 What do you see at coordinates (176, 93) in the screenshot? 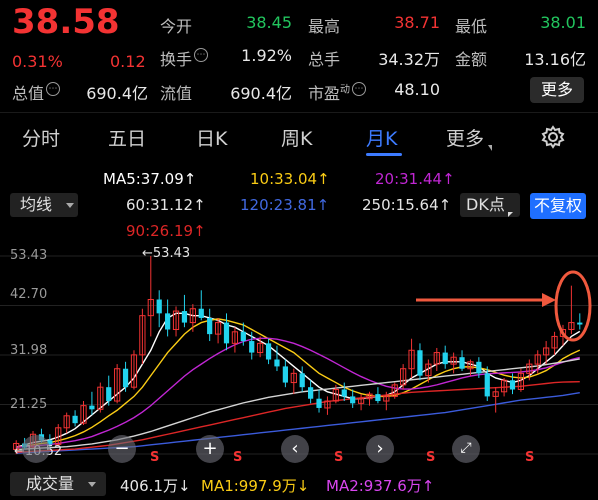
I see `float-label: 流值` at bounding box center [176, 93].